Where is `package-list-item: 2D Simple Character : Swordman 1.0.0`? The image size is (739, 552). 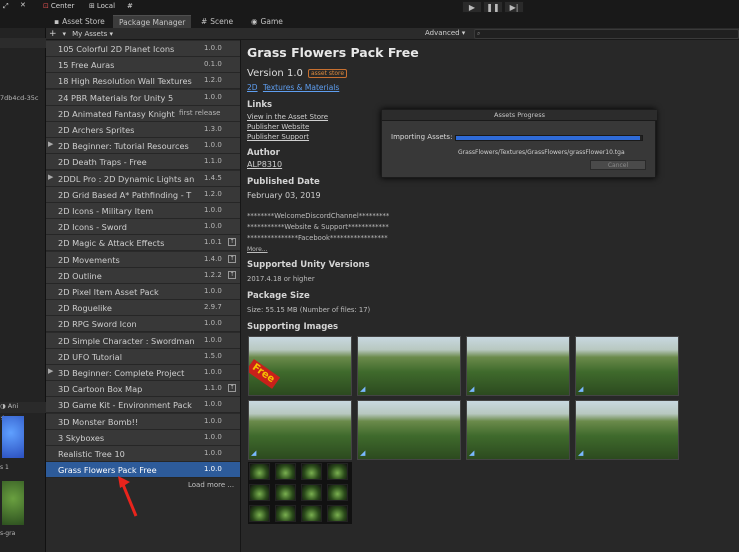 package-list-item: 2D Simple Character : Swordman 1.0.0 is located at coordinates (143, 340).